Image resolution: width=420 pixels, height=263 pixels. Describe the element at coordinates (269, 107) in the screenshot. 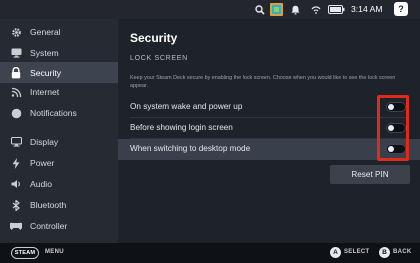

I see `setting-row-wake: On system wake and power up` at that location.